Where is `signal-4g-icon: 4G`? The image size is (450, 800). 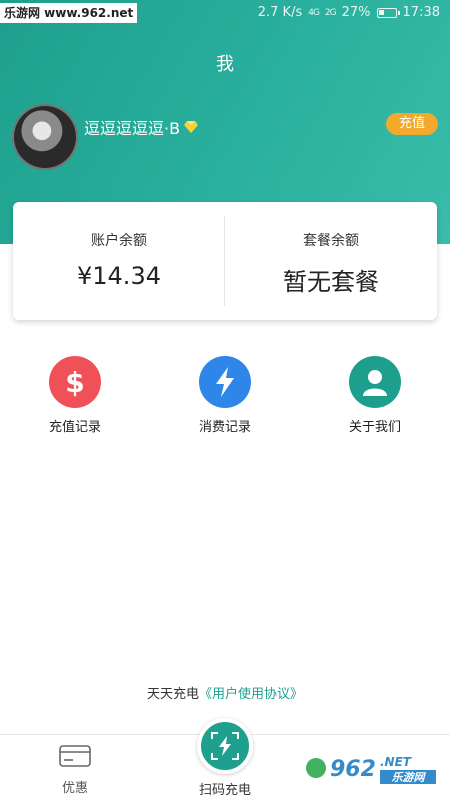 signal-4g-icon: 4G is located at coordinates (314, 12).